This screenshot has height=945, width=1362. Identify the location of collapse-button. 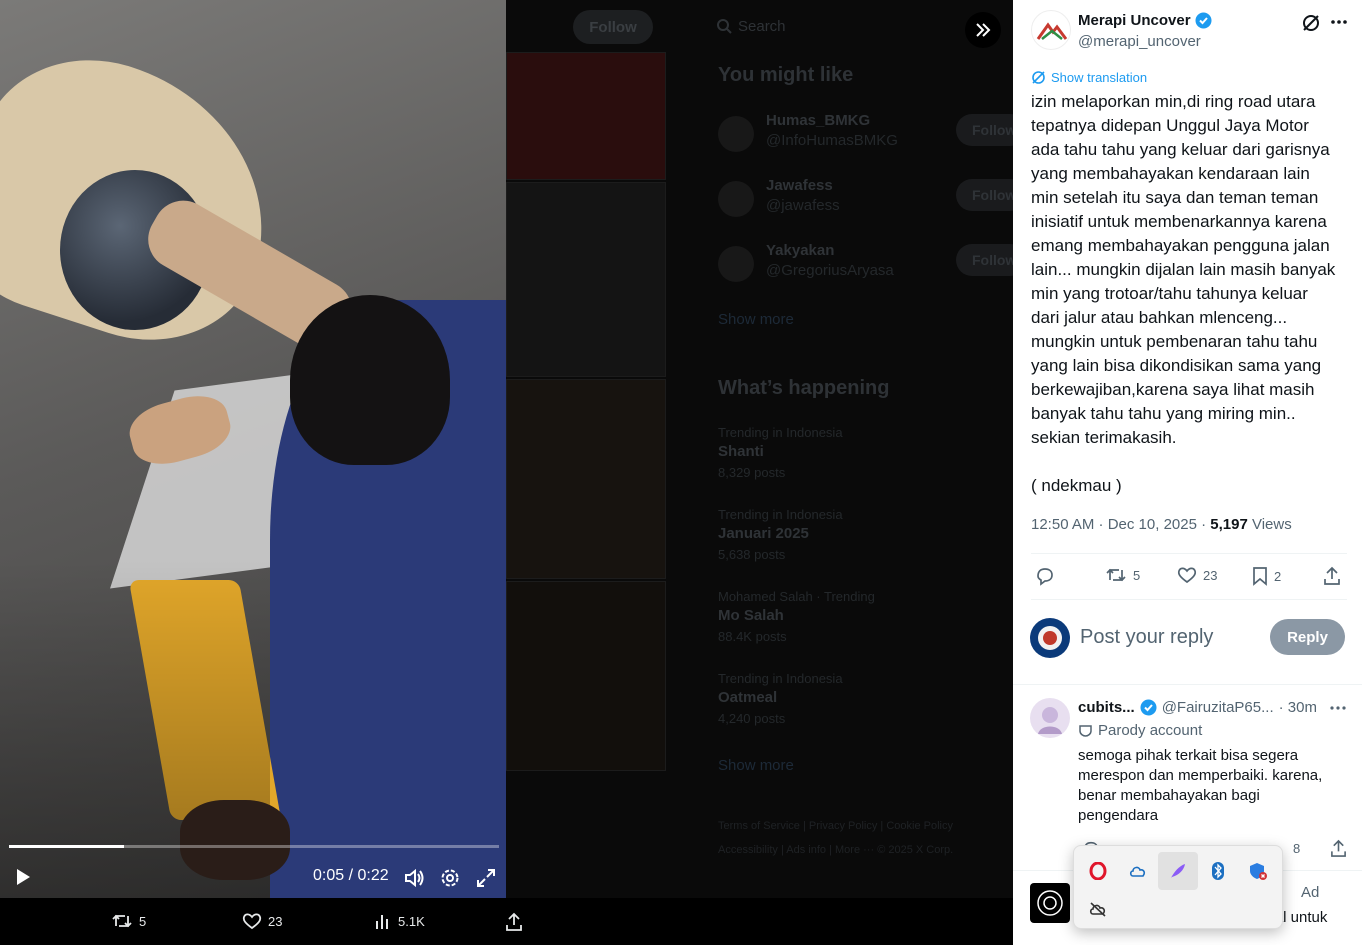
(983, 30).